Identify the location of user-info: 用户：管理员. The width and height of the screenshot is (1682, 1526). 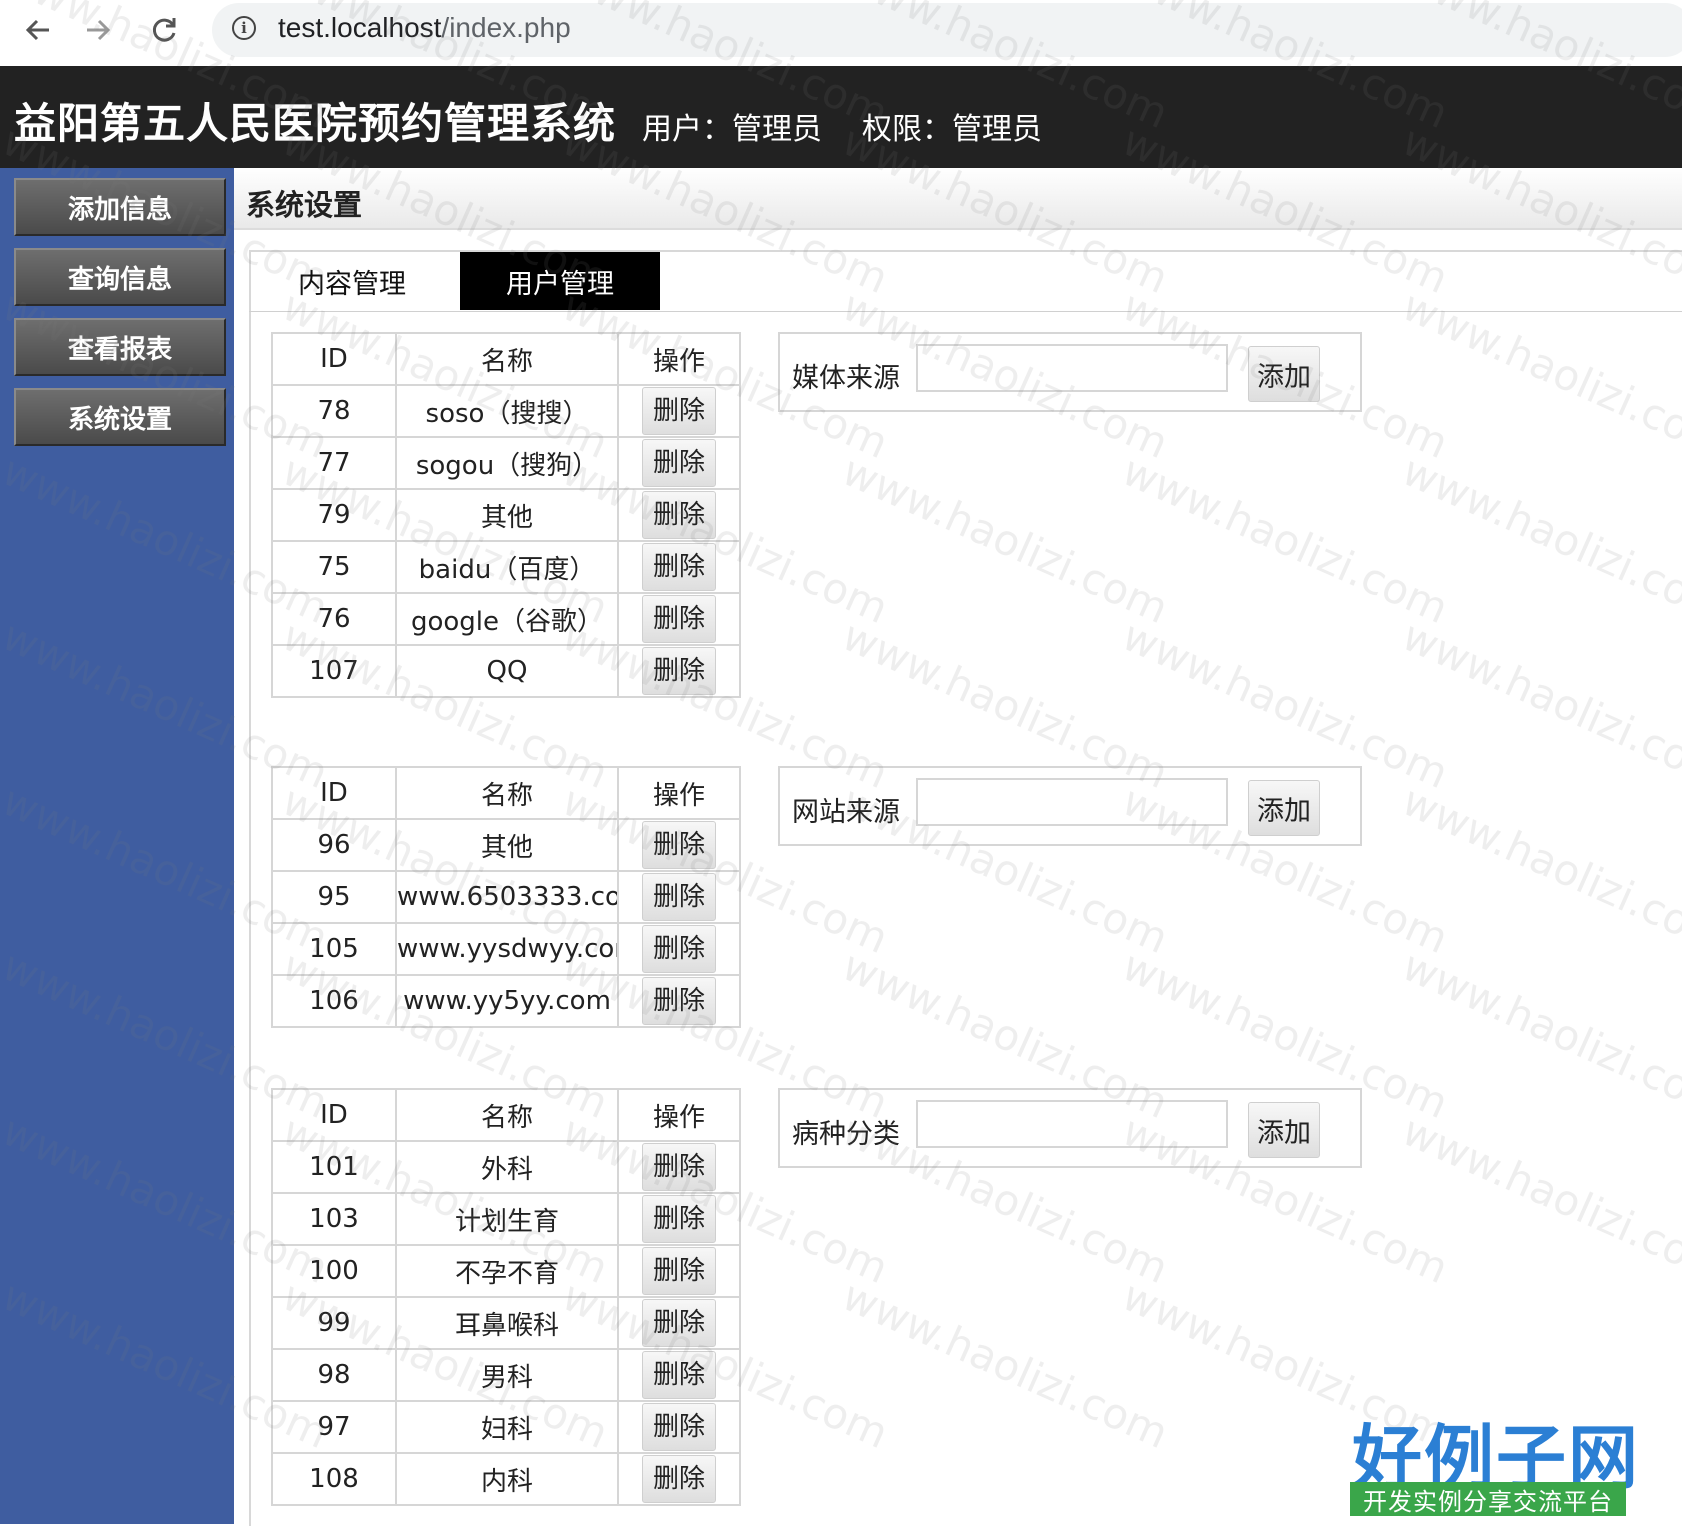
(732, 129).